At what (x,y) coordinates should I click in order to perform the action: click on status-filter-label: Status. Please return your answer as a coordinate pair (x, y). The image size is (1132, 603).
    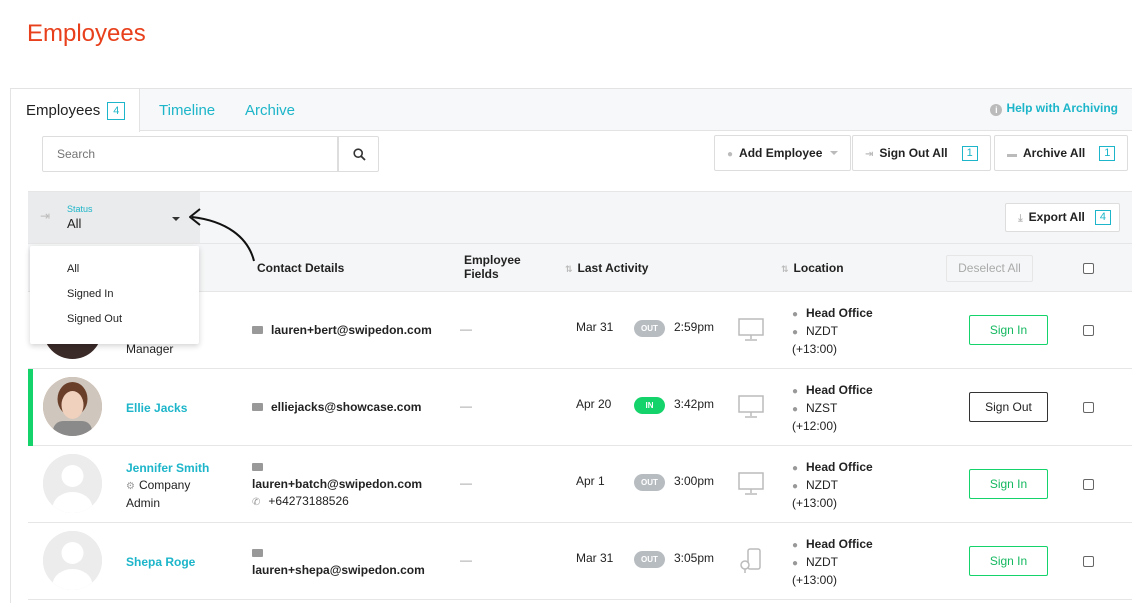
    Looking at the image, I should click on (80, 209).